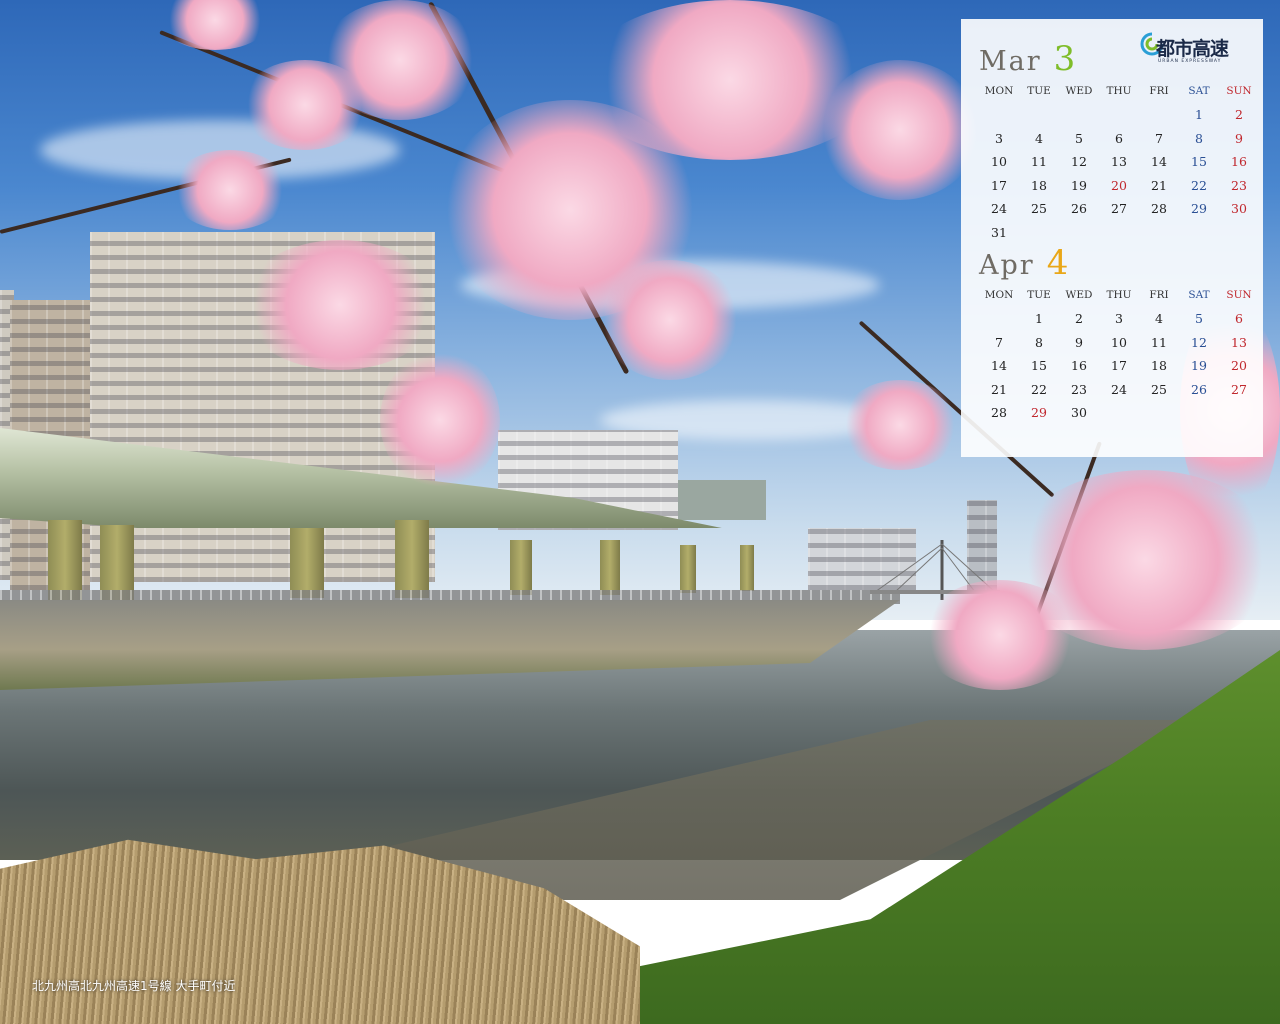 The image size is (1280, 1024). I want to click on calendar-day: 29, so click(1039, 412).